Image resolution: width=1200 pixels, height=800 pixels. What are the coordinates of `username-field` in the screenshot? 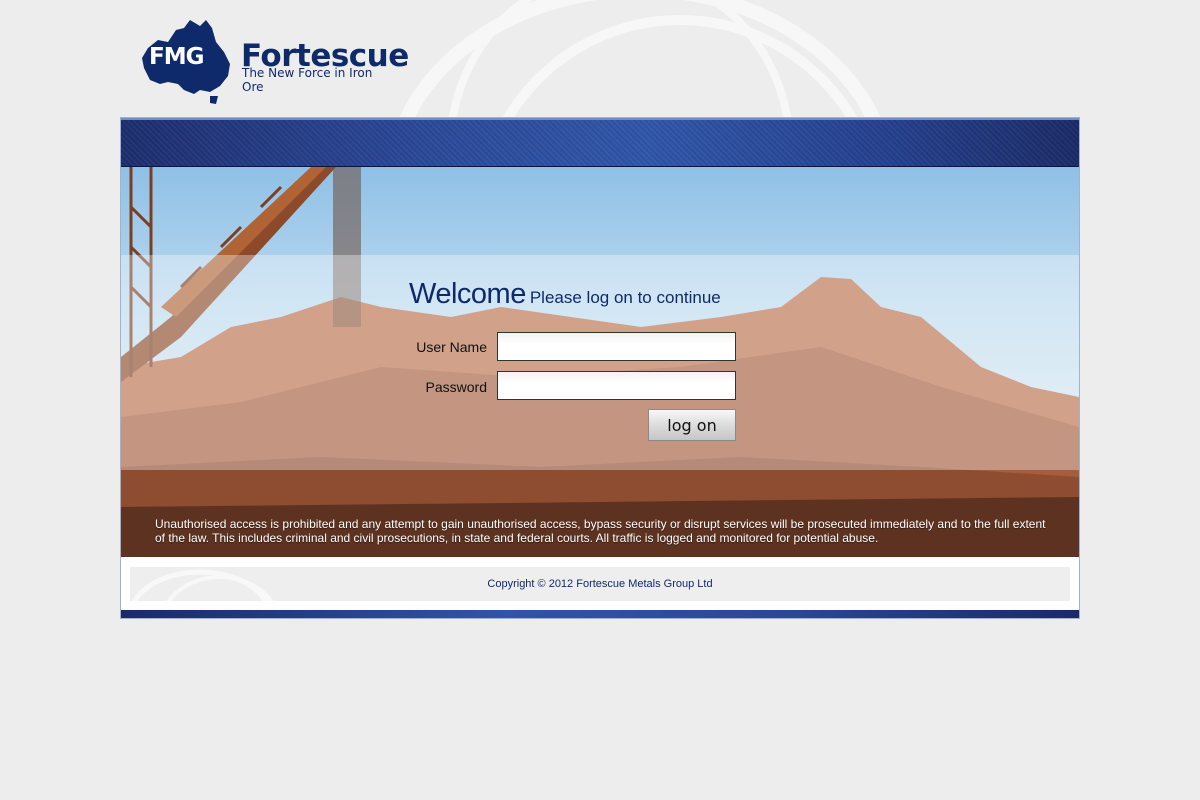 It's located at (616, 346).